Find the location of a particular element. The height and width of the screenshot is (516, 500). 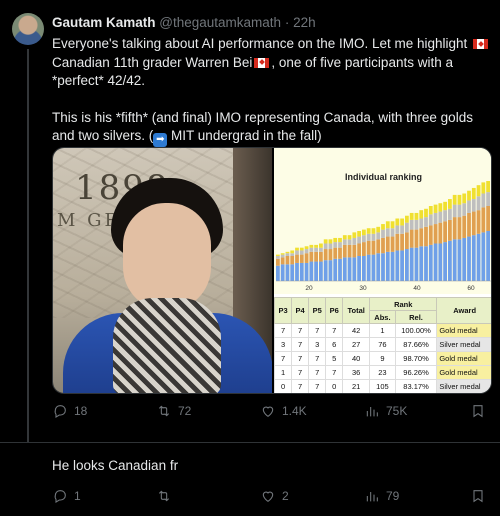

like-button: 1.4K is located at coordinates (283, 411).